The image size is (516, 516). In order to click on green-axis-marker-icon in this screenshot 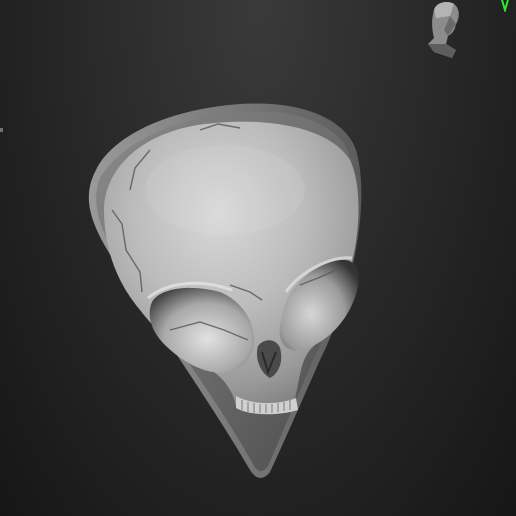, I will do `click(505, 6)`.